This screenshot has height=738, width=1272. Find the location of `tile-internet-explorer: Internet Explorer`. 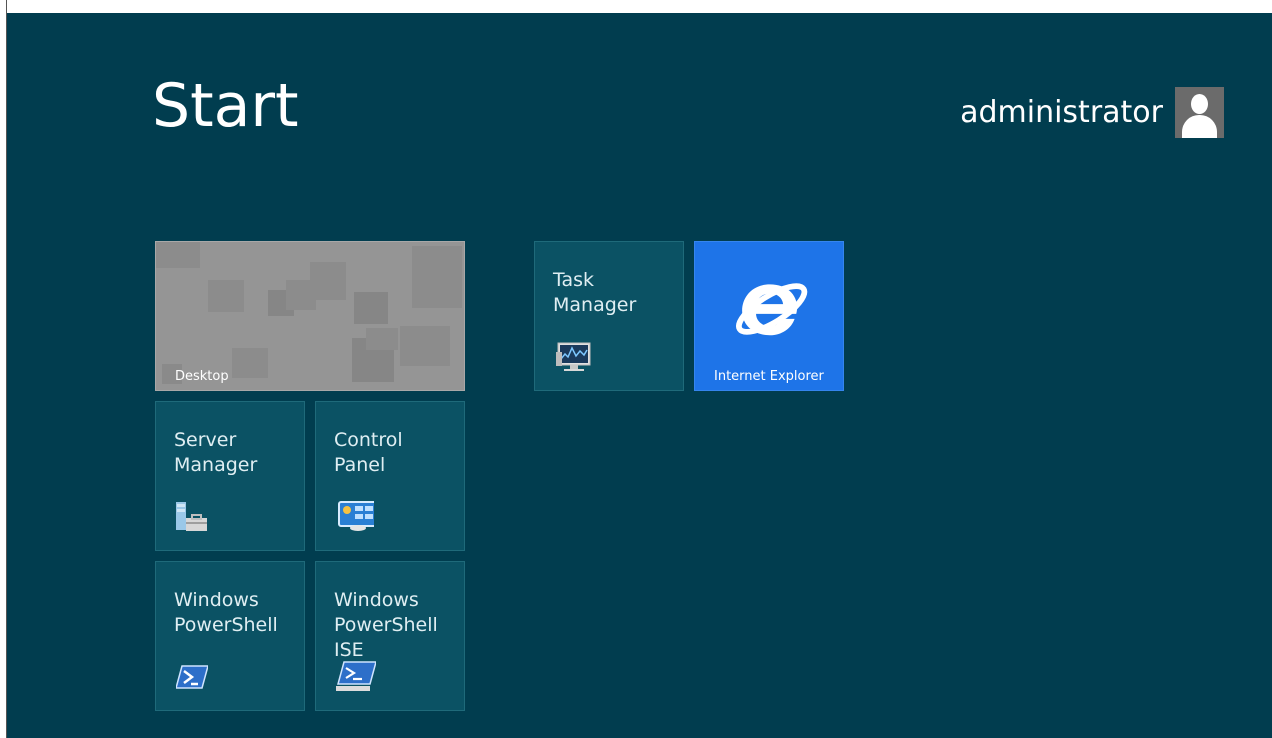

tile-internet-explorer: Internet Explorer is located at coordinates (769, 316).